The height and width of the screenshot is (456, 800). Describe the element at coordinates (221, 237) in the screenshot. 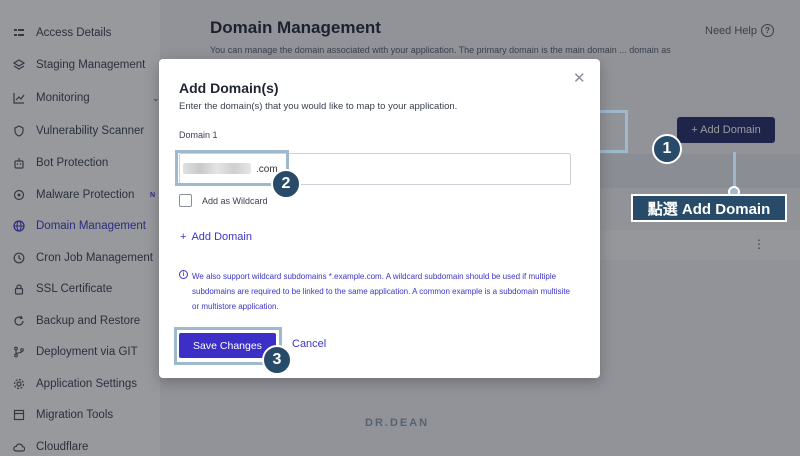

I see `add-domain-link-label: Add Domain` at that location.